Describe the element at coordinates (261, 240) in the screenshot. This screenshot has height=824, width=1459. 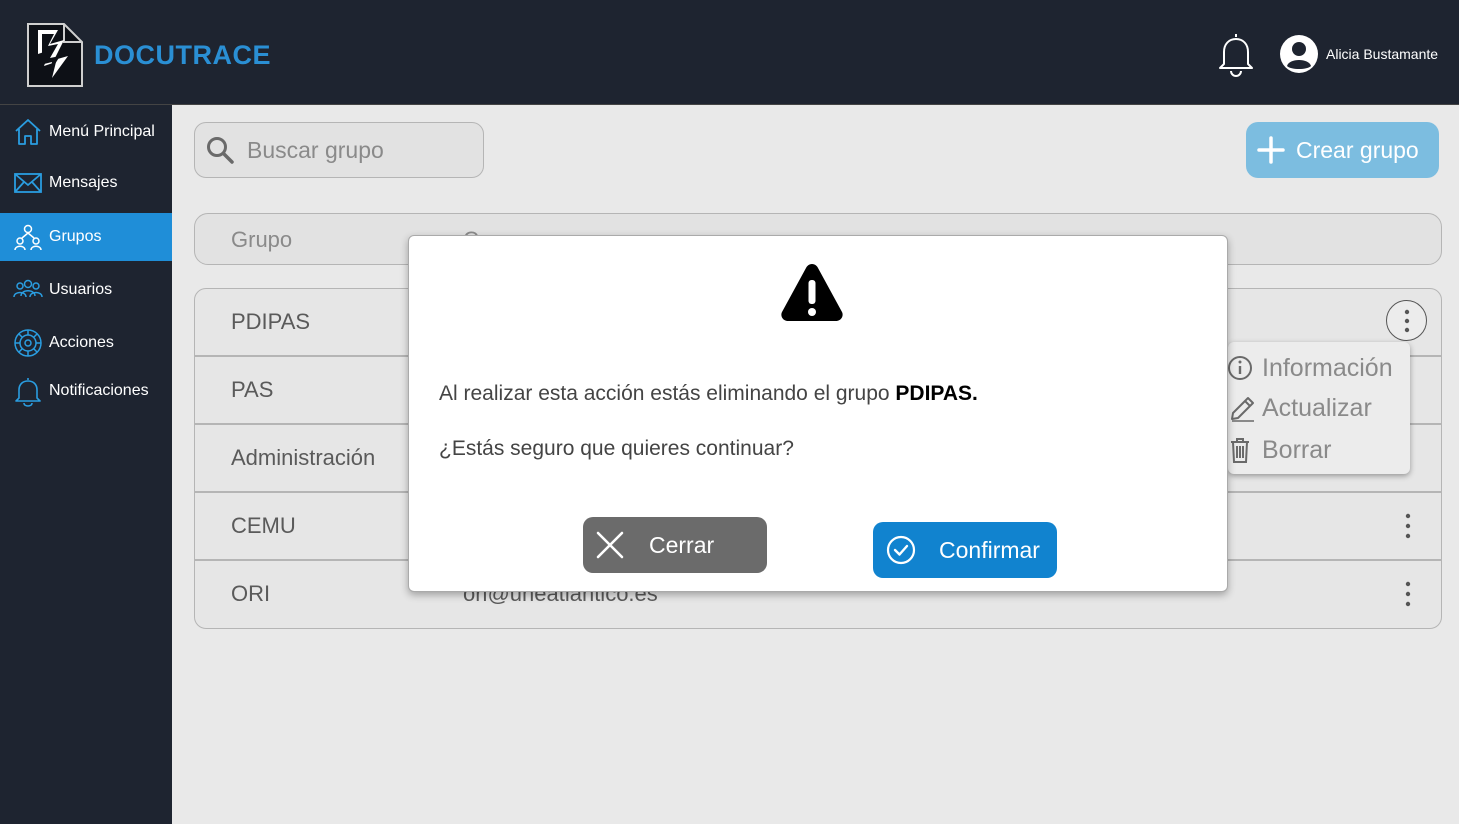
I see `column-header-group: Grupo` at that location.